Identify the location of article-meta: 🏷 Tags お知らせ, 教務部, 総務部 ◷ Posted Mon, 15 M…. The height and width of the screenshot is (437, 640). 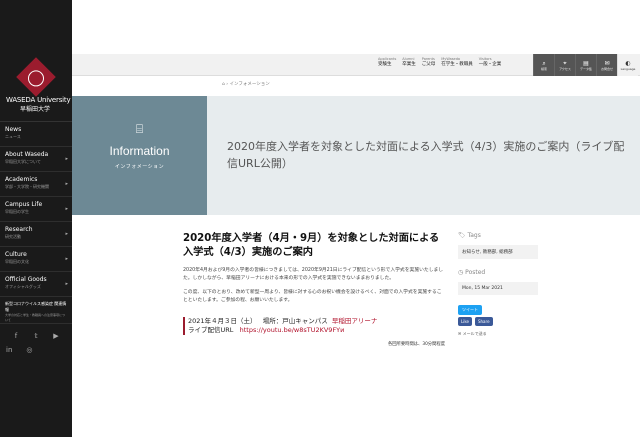
(498, 284).